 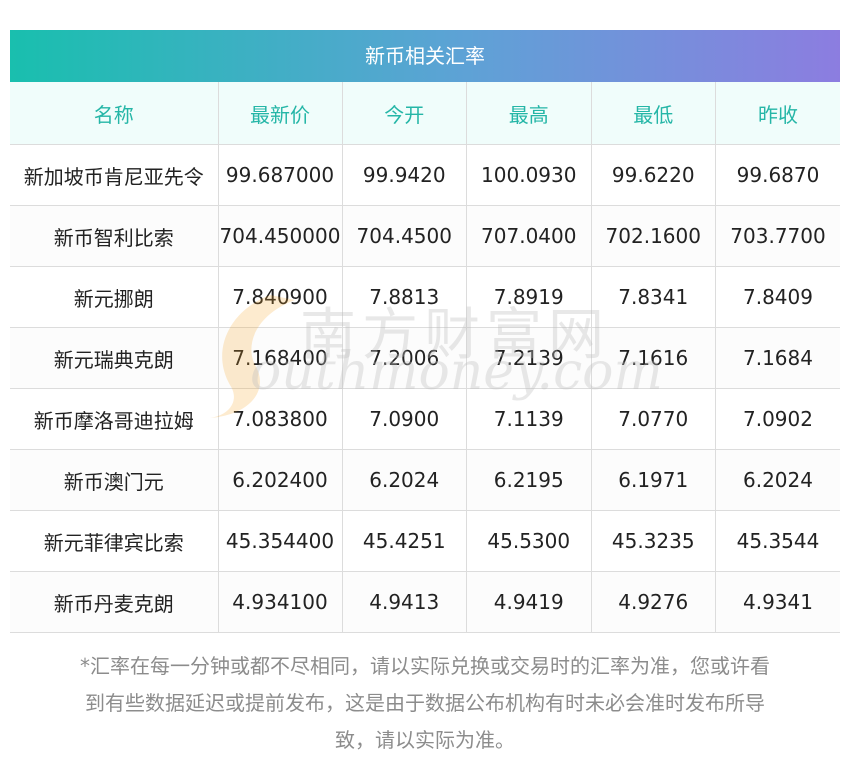 I want to click on note-line: 致，请以实际为准。, so click(x=425, y=740).